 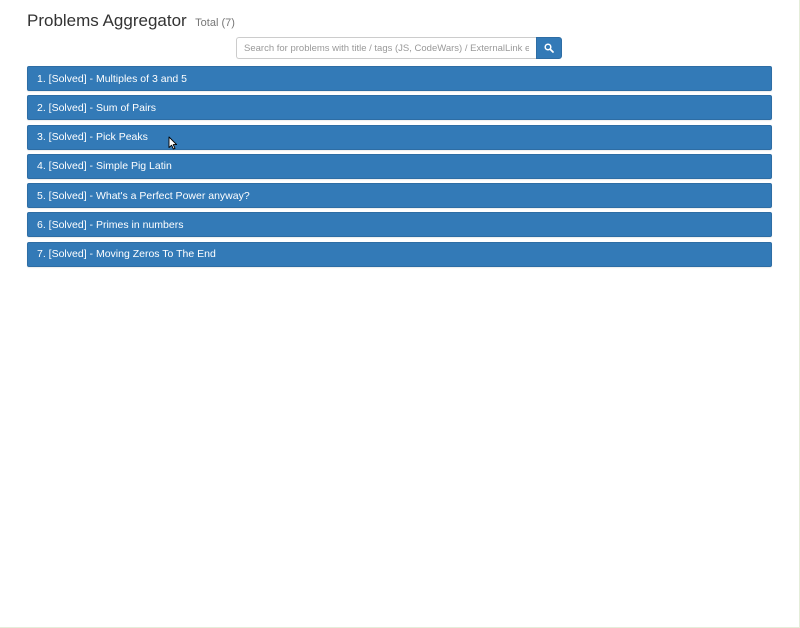 I want to click on search-icon, so click(x=549, y=48).